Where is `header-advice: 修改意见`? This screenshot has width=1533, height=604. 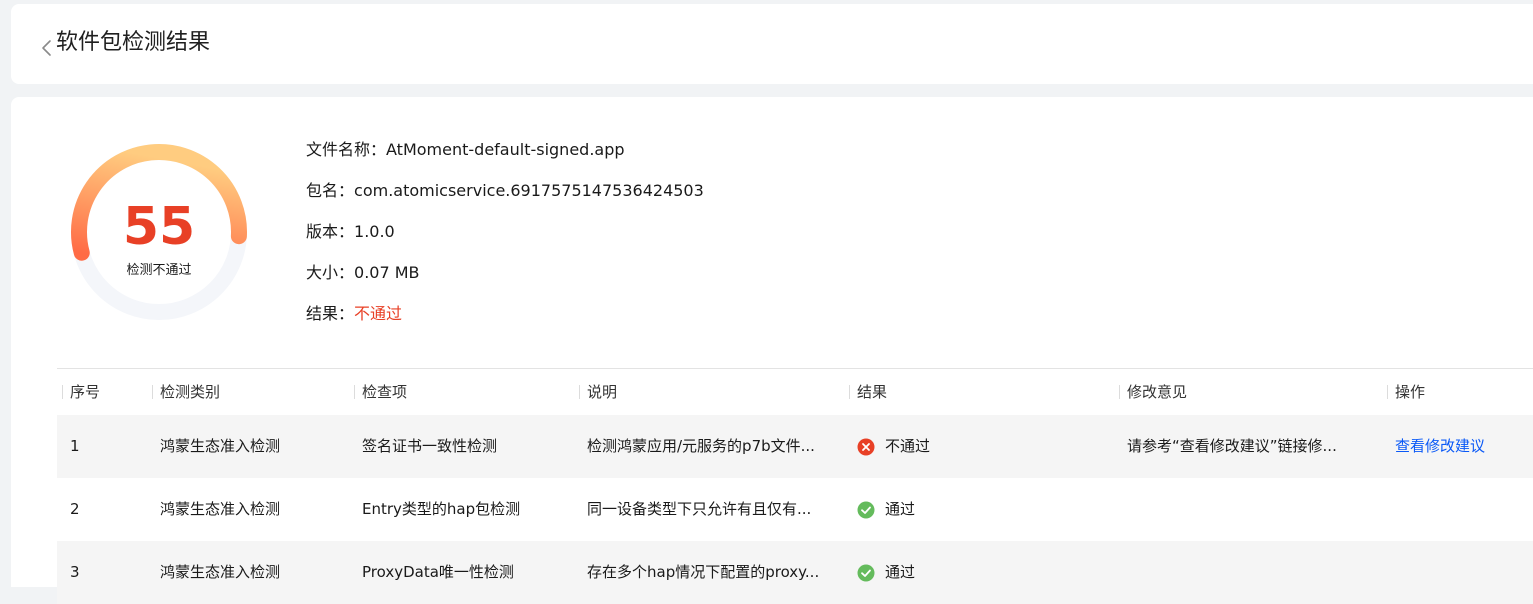
header-advice: 修改意见 is located at coordinates (1252, 392).